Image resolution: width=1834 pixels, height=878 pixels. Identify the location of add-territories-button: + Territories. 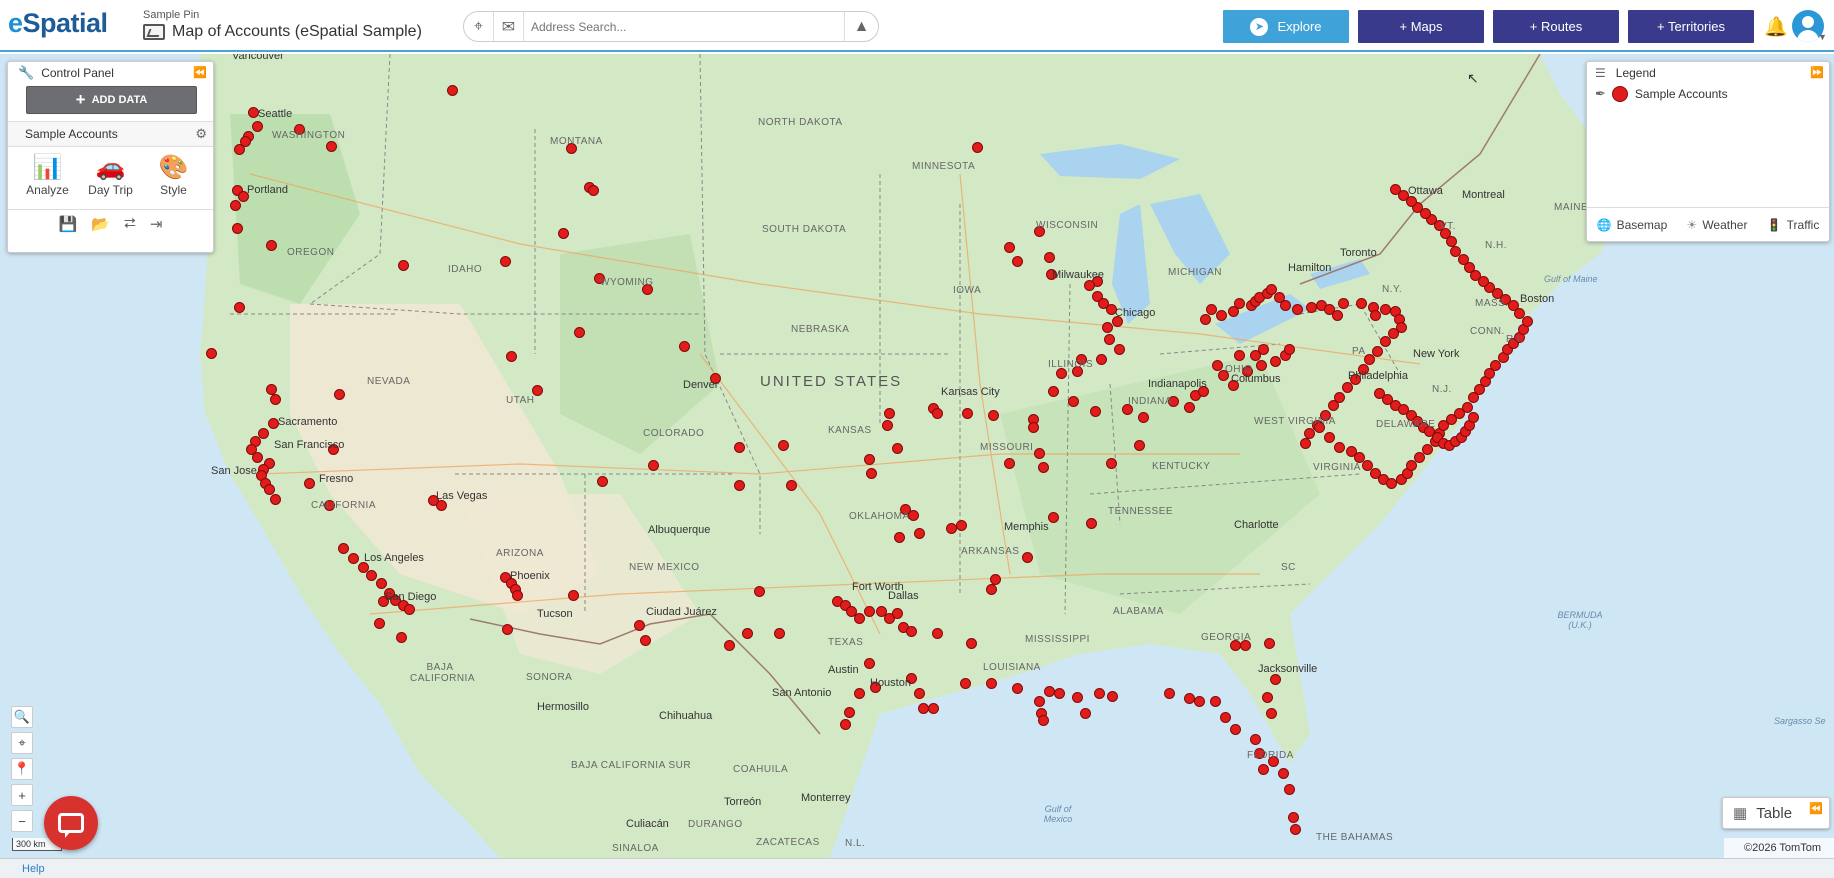
(1691, 26).